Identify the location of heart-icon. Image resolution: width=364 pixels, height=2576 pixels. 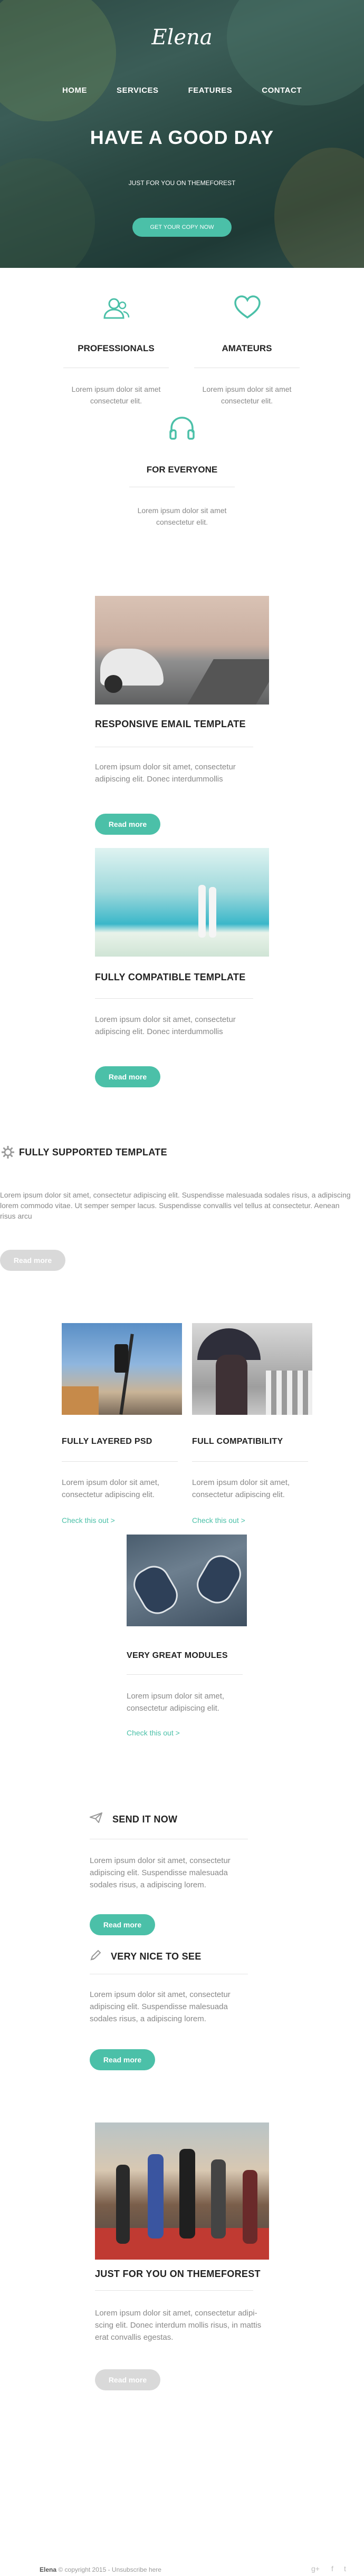
(247, 307).